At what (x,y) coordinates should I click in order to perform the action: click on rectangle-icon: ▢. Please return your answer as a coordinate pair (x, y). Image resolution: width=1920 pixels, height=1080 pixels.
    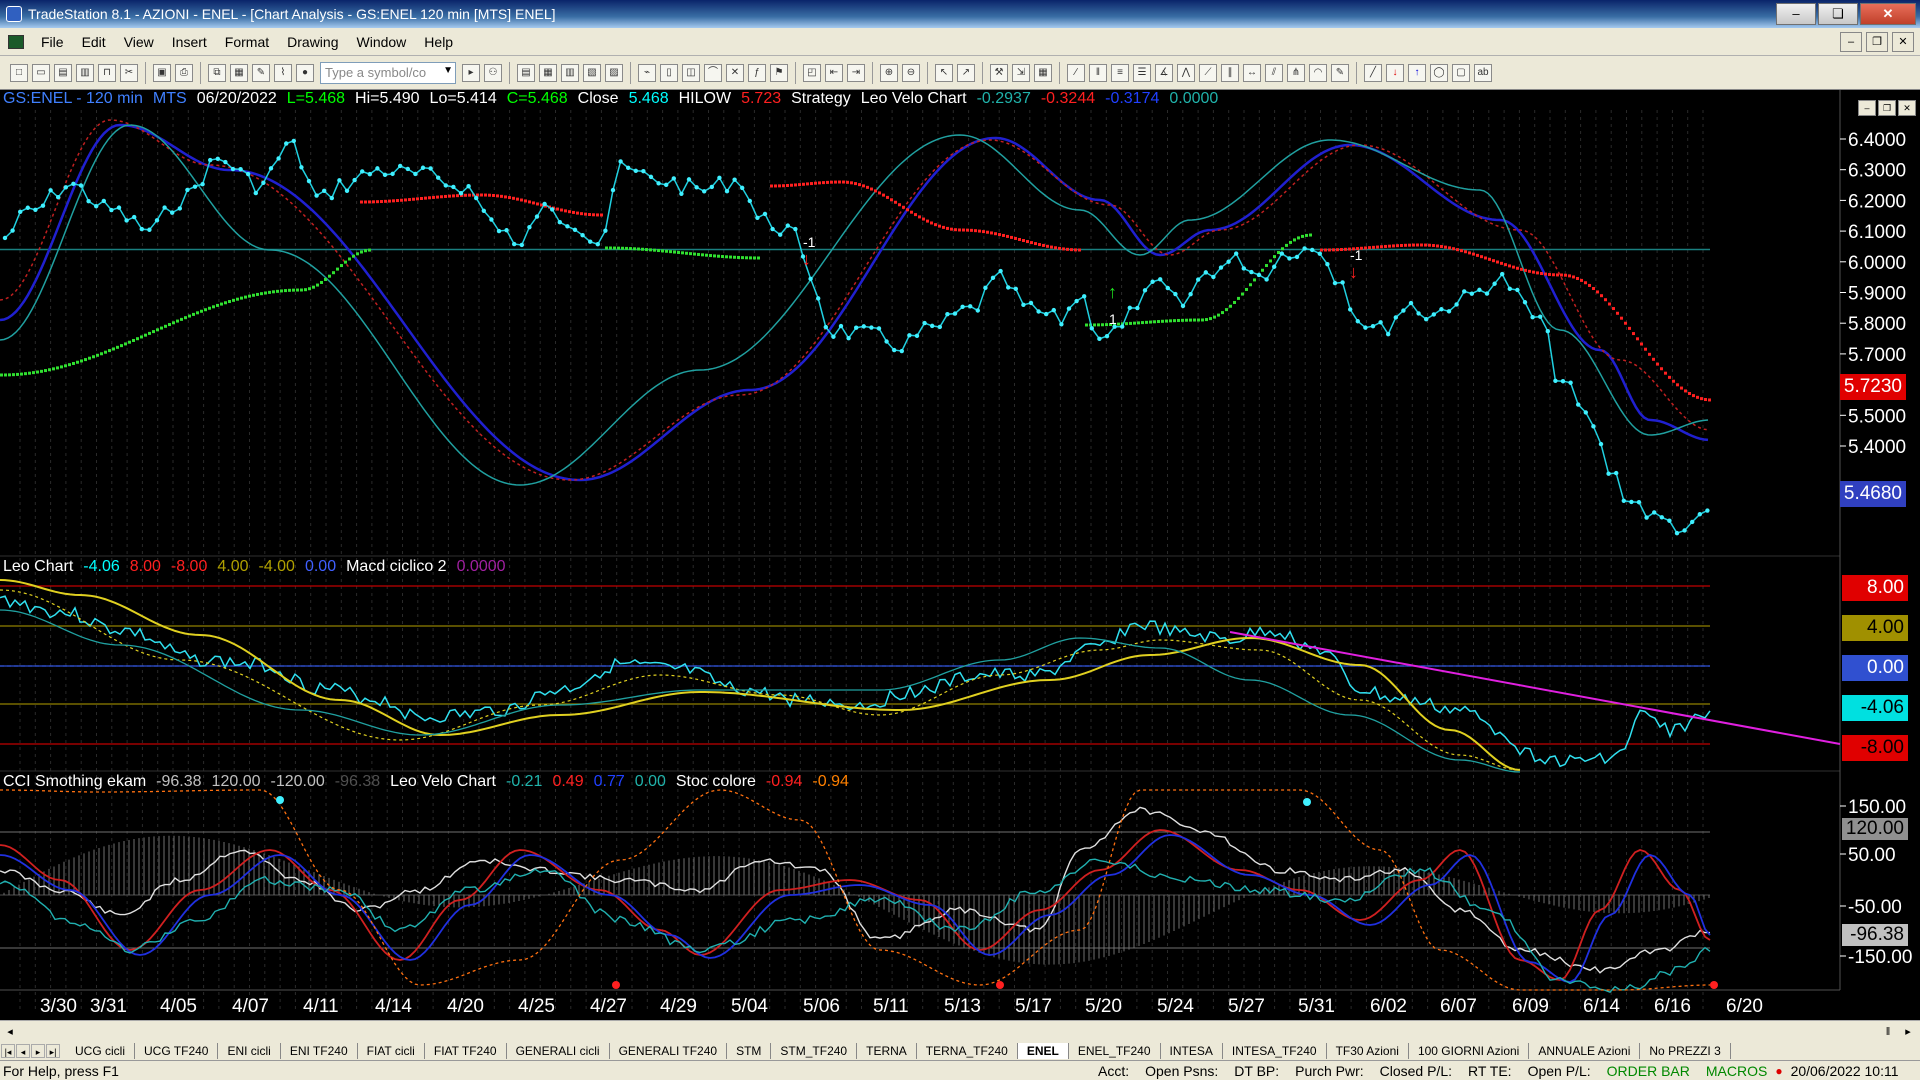
    Looking at the image, I should click on (1461, 72).